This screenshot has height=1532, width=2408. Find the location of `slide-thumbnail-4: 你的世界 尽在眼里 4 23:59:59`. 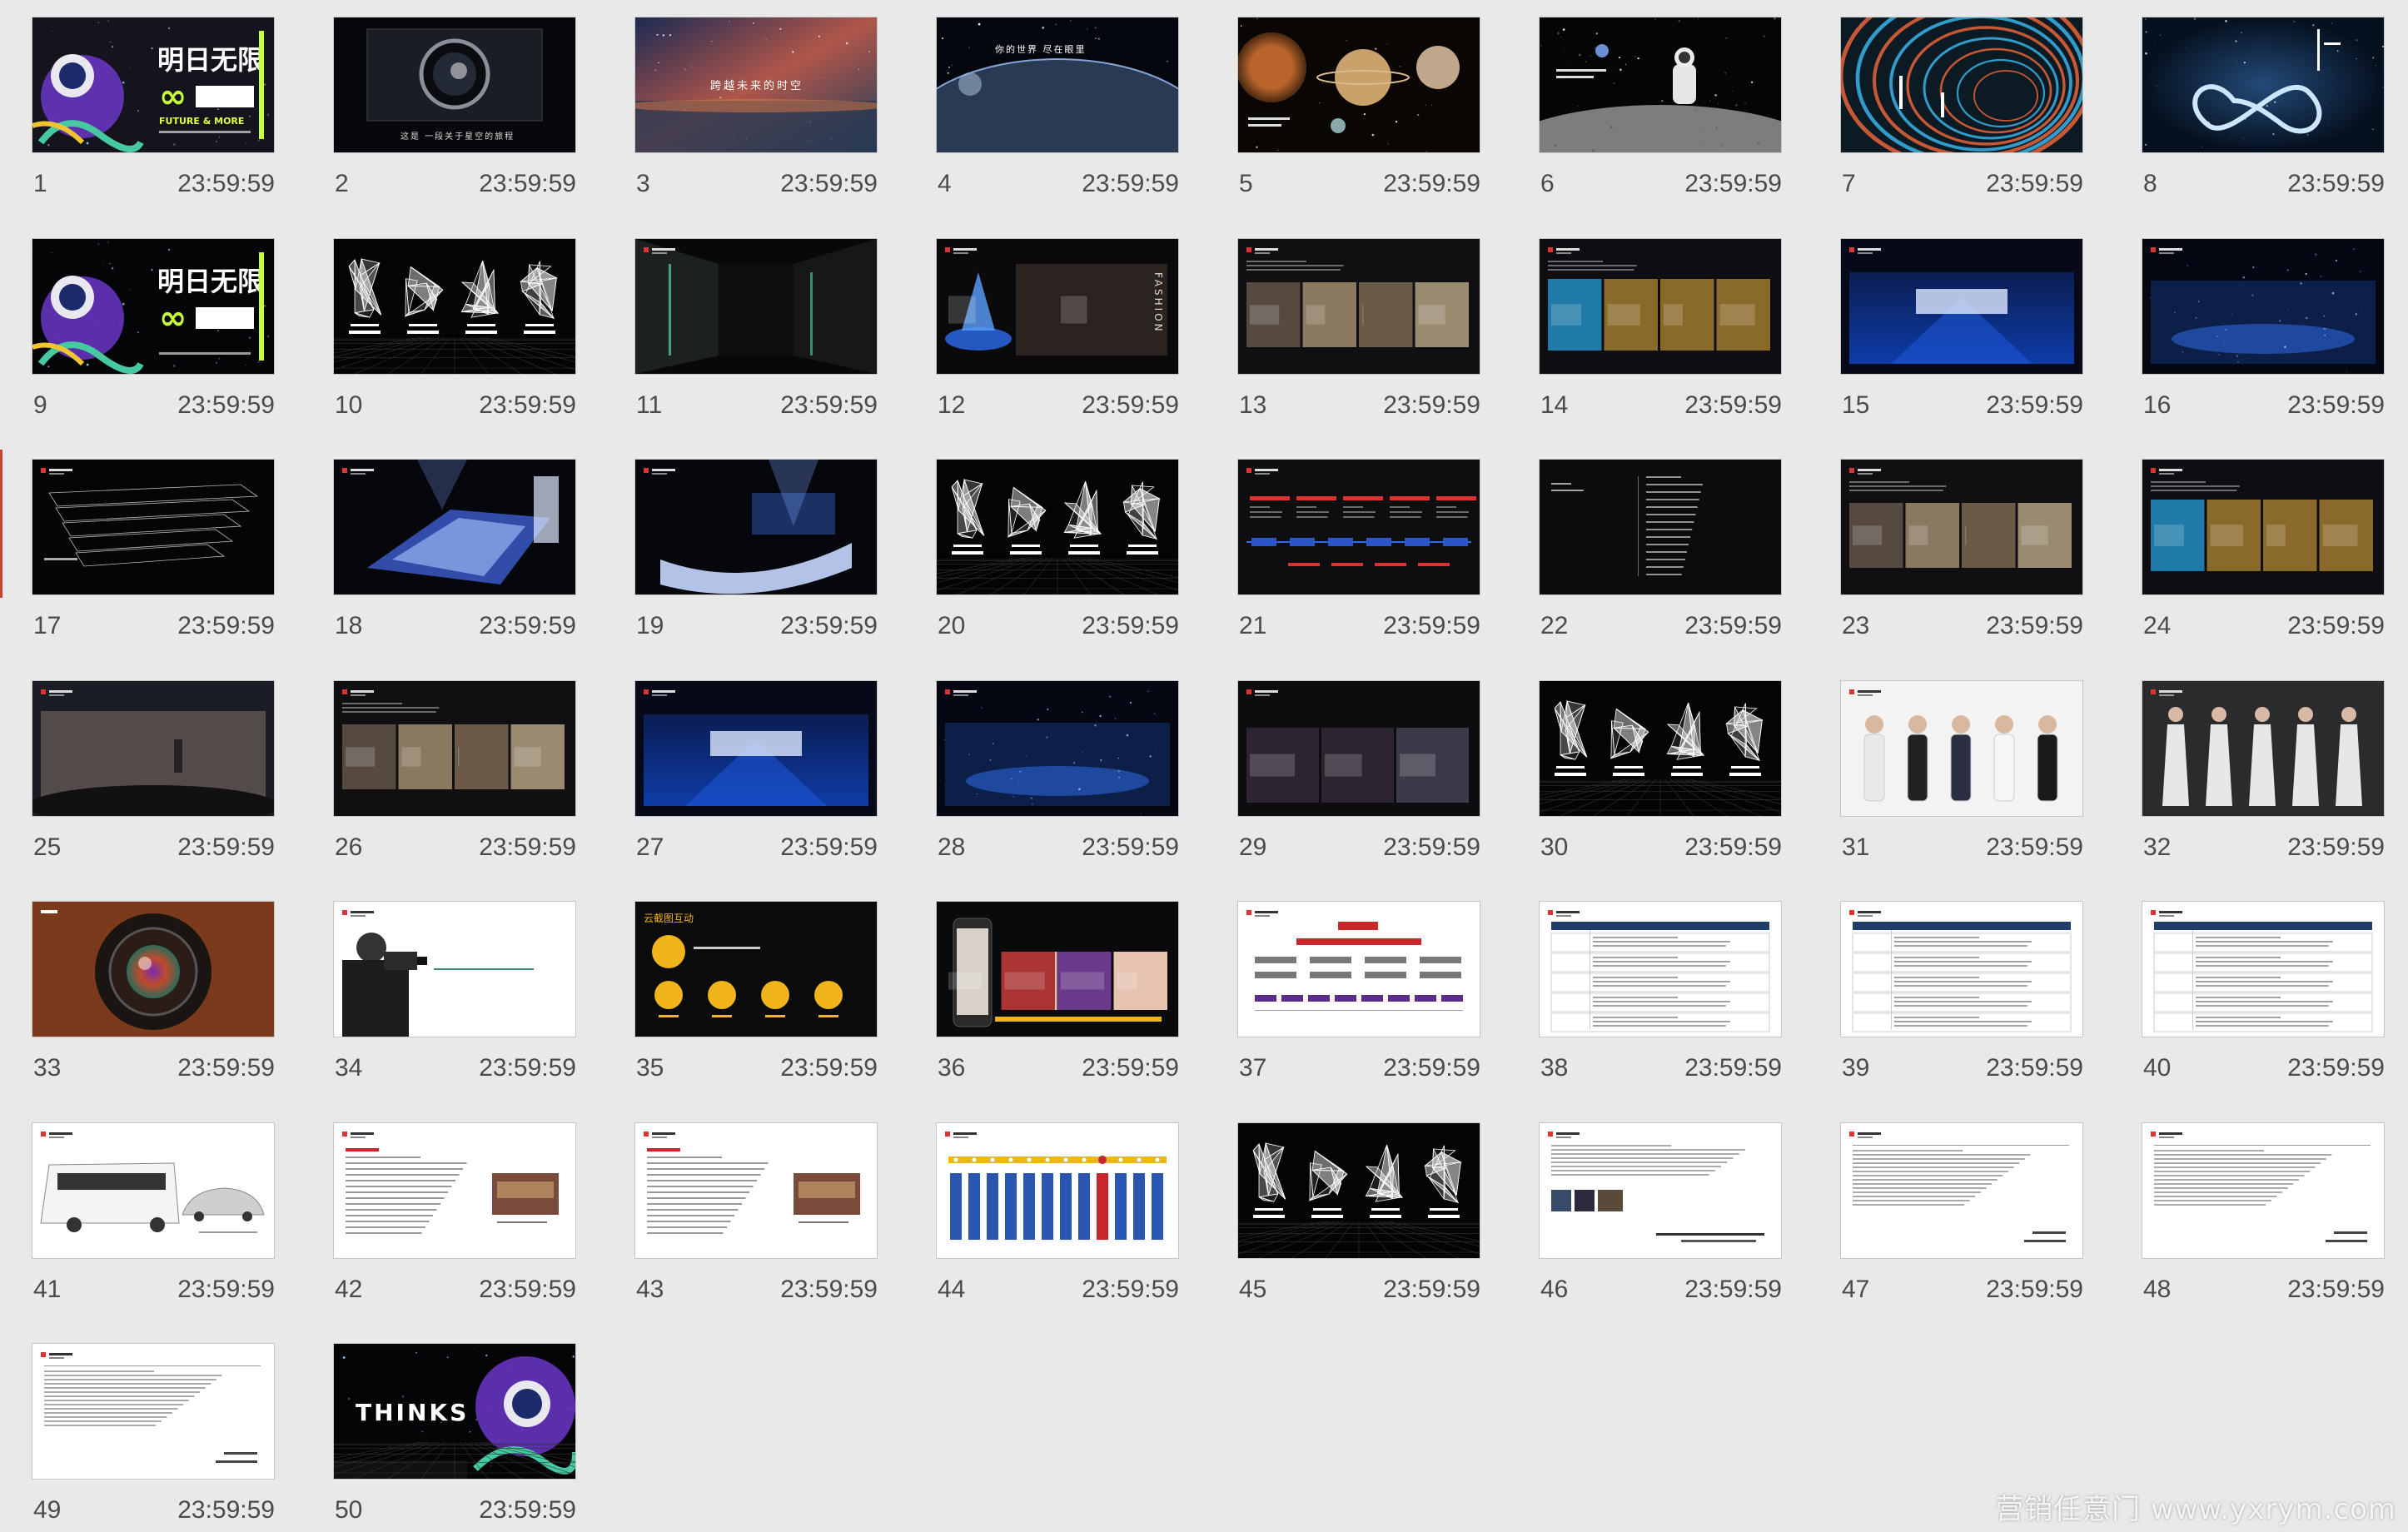

slide-thumbnail-4: 你的世界 尽在眼里 4 23:59:59 is located at coordinates (1057, 109).